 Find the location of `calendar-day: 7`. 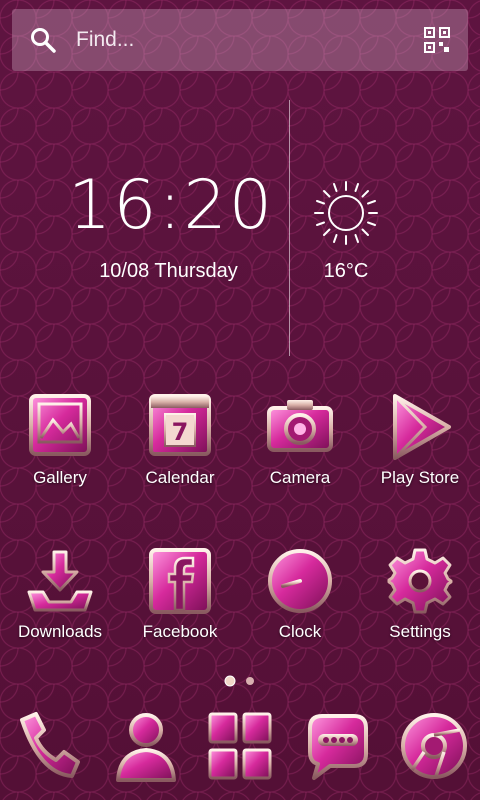

calendar-day: 7 is located at coordinates (180, 432).